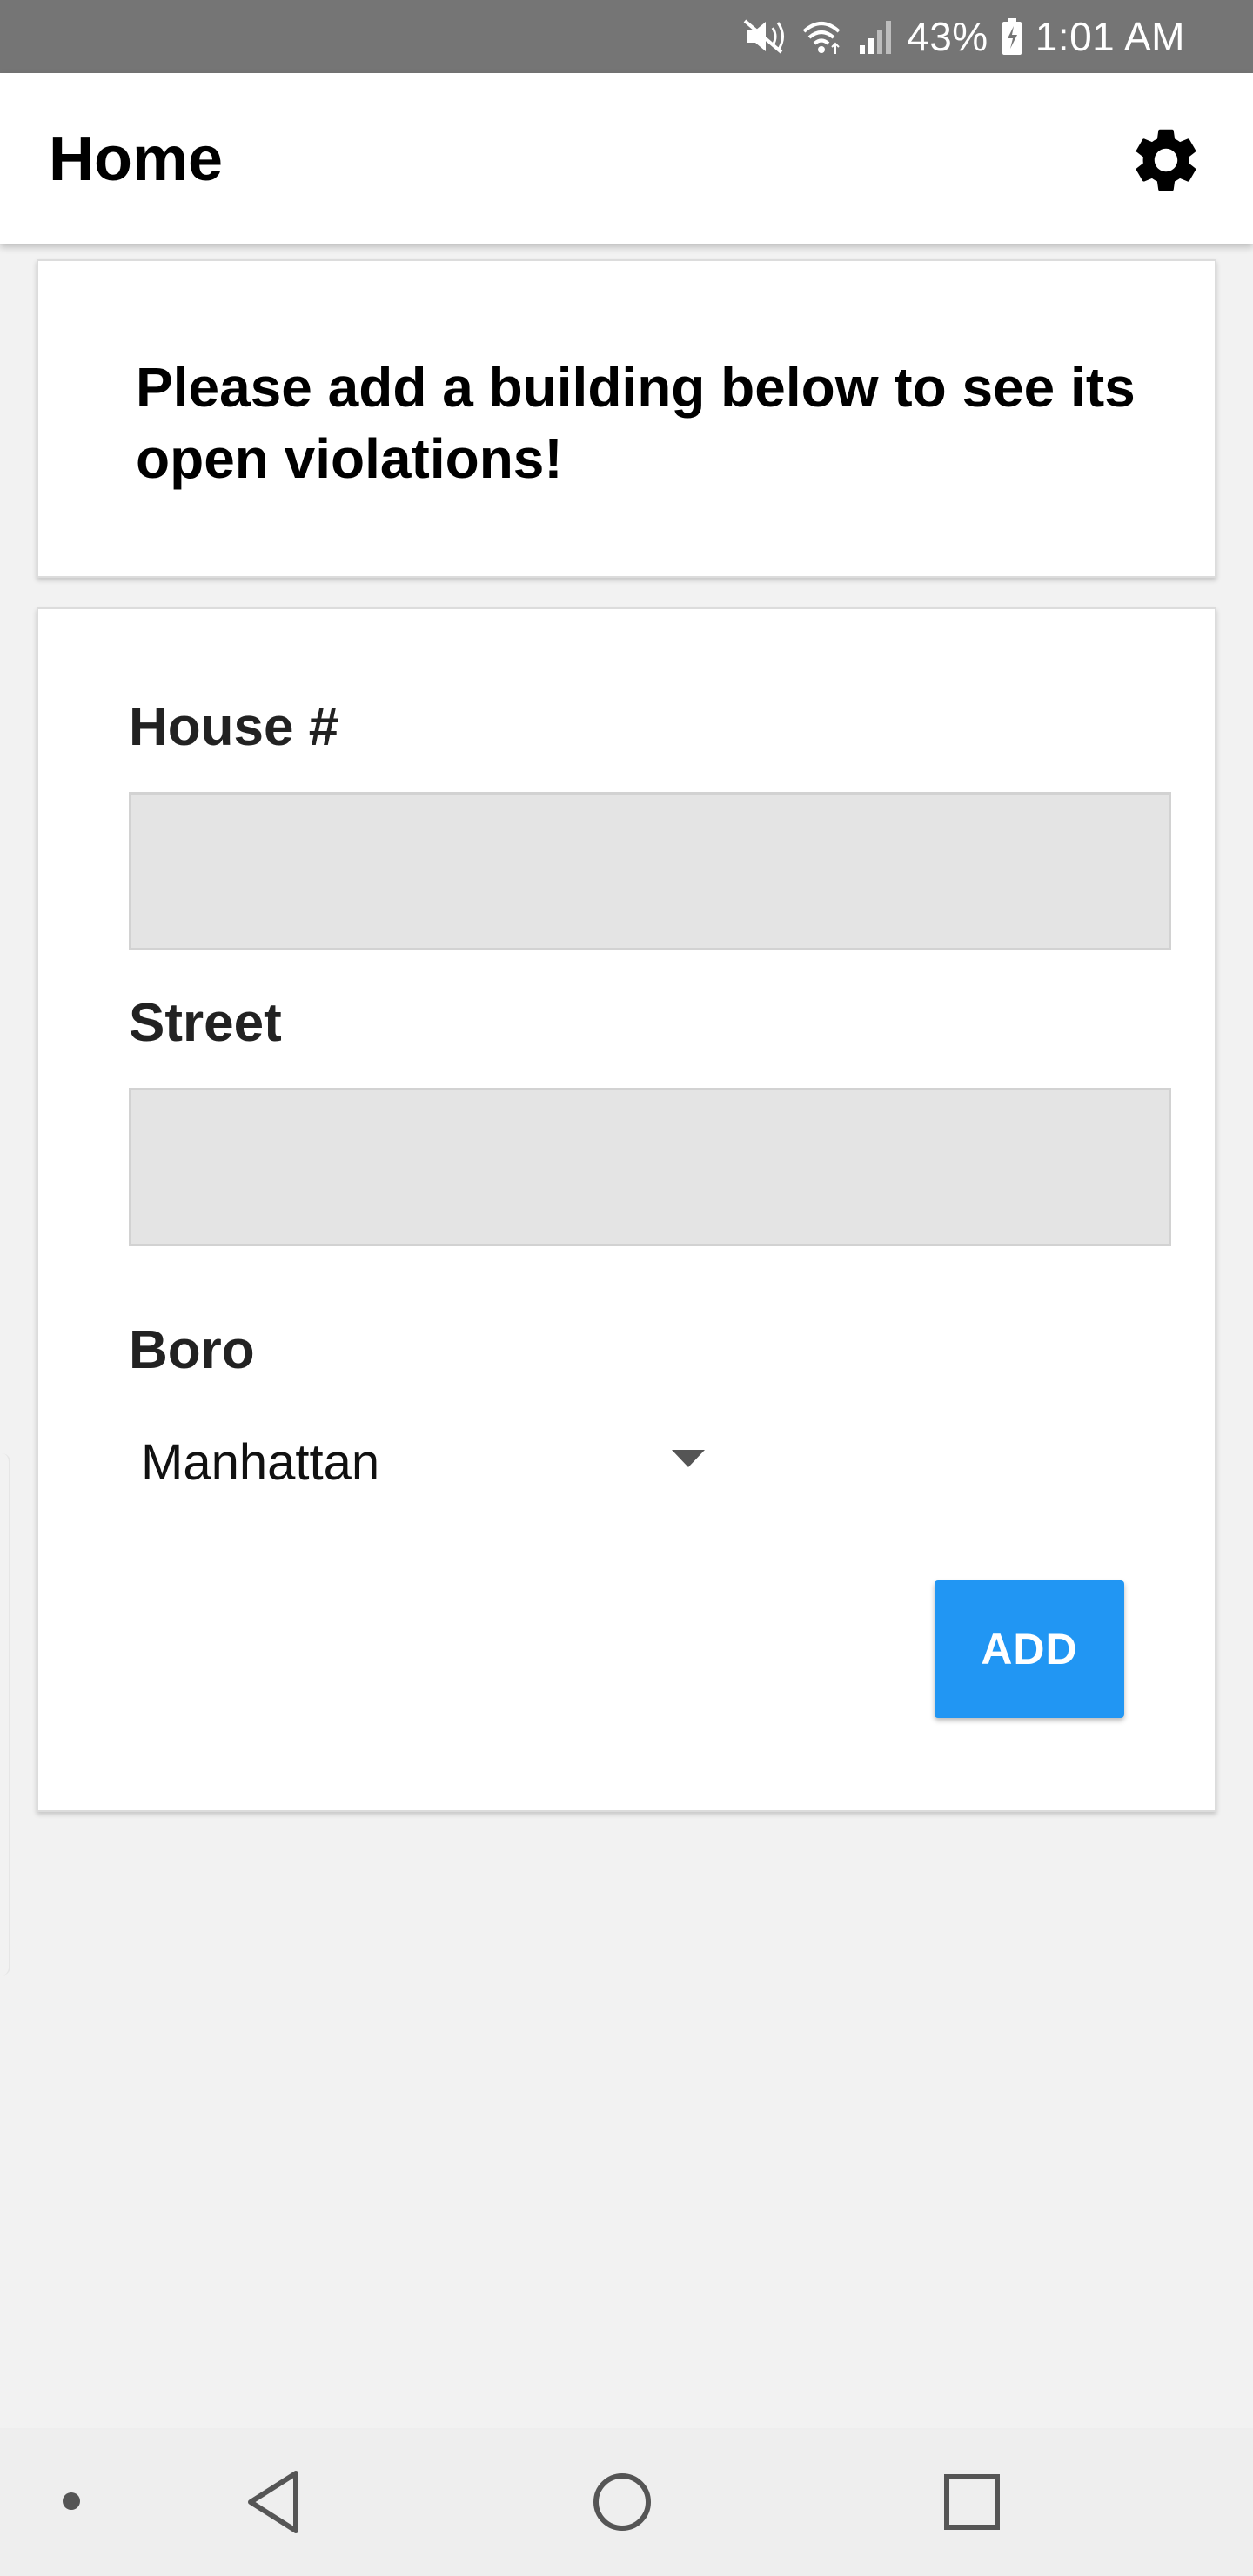 The image size is (1253, 2576). I want to click on house-number-input, so click(650, 871).